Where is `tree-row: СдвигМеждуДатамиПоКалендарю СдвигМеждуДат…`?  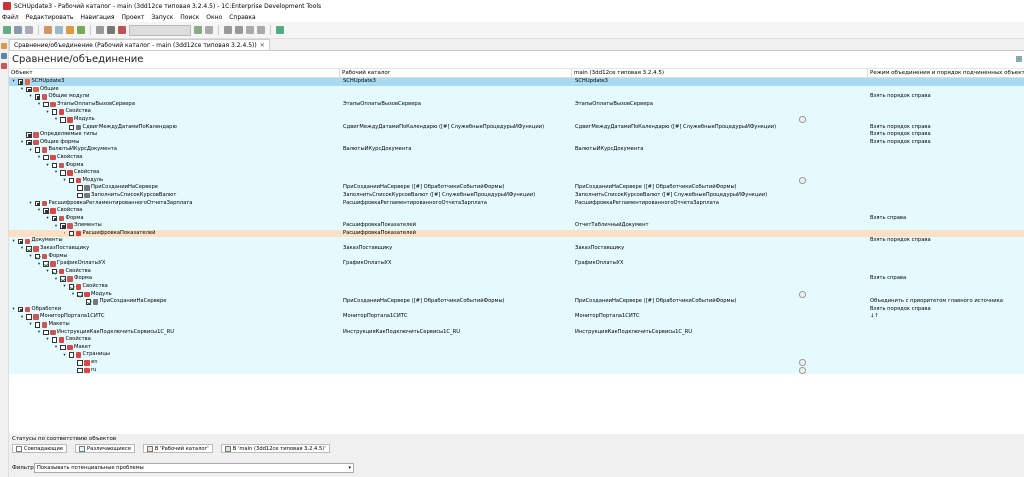
tree-row: СдвигМеждуДатамиПоКалендарю СдвигМеждуДат… is located at coordinates (516, 127).